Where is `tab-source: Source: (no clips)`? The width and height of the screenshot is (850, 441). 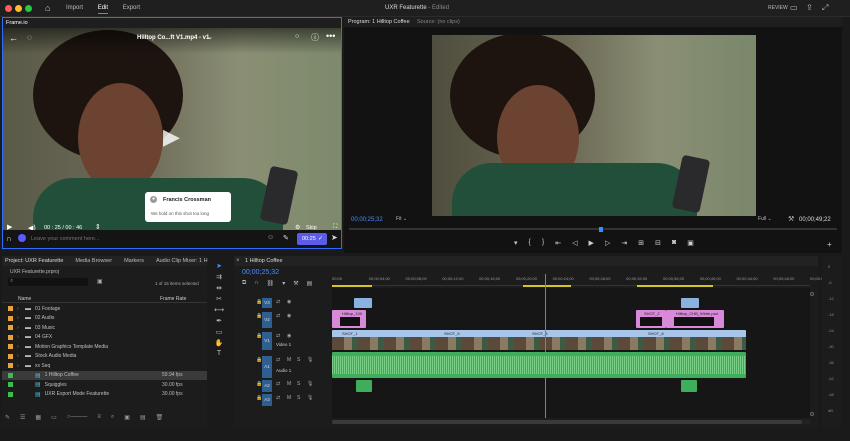
tab-source: Source: (no clips) is located at coordinates (438, 22).